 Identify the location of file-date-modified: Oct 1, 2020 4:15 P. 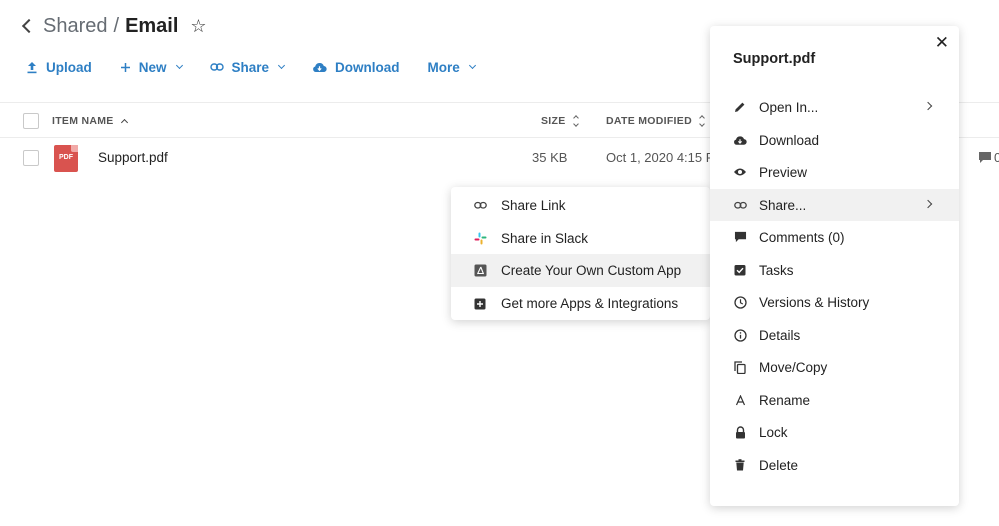
(660, 157).